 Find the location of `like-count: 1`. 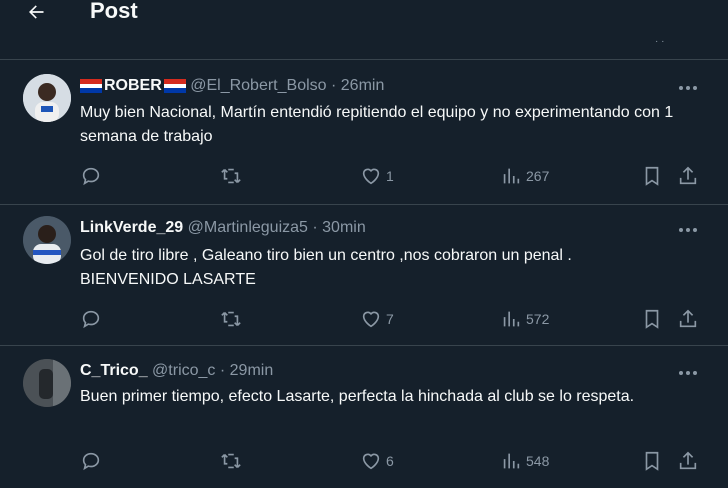

like-count: 1 is located at coordinates (390, 176).